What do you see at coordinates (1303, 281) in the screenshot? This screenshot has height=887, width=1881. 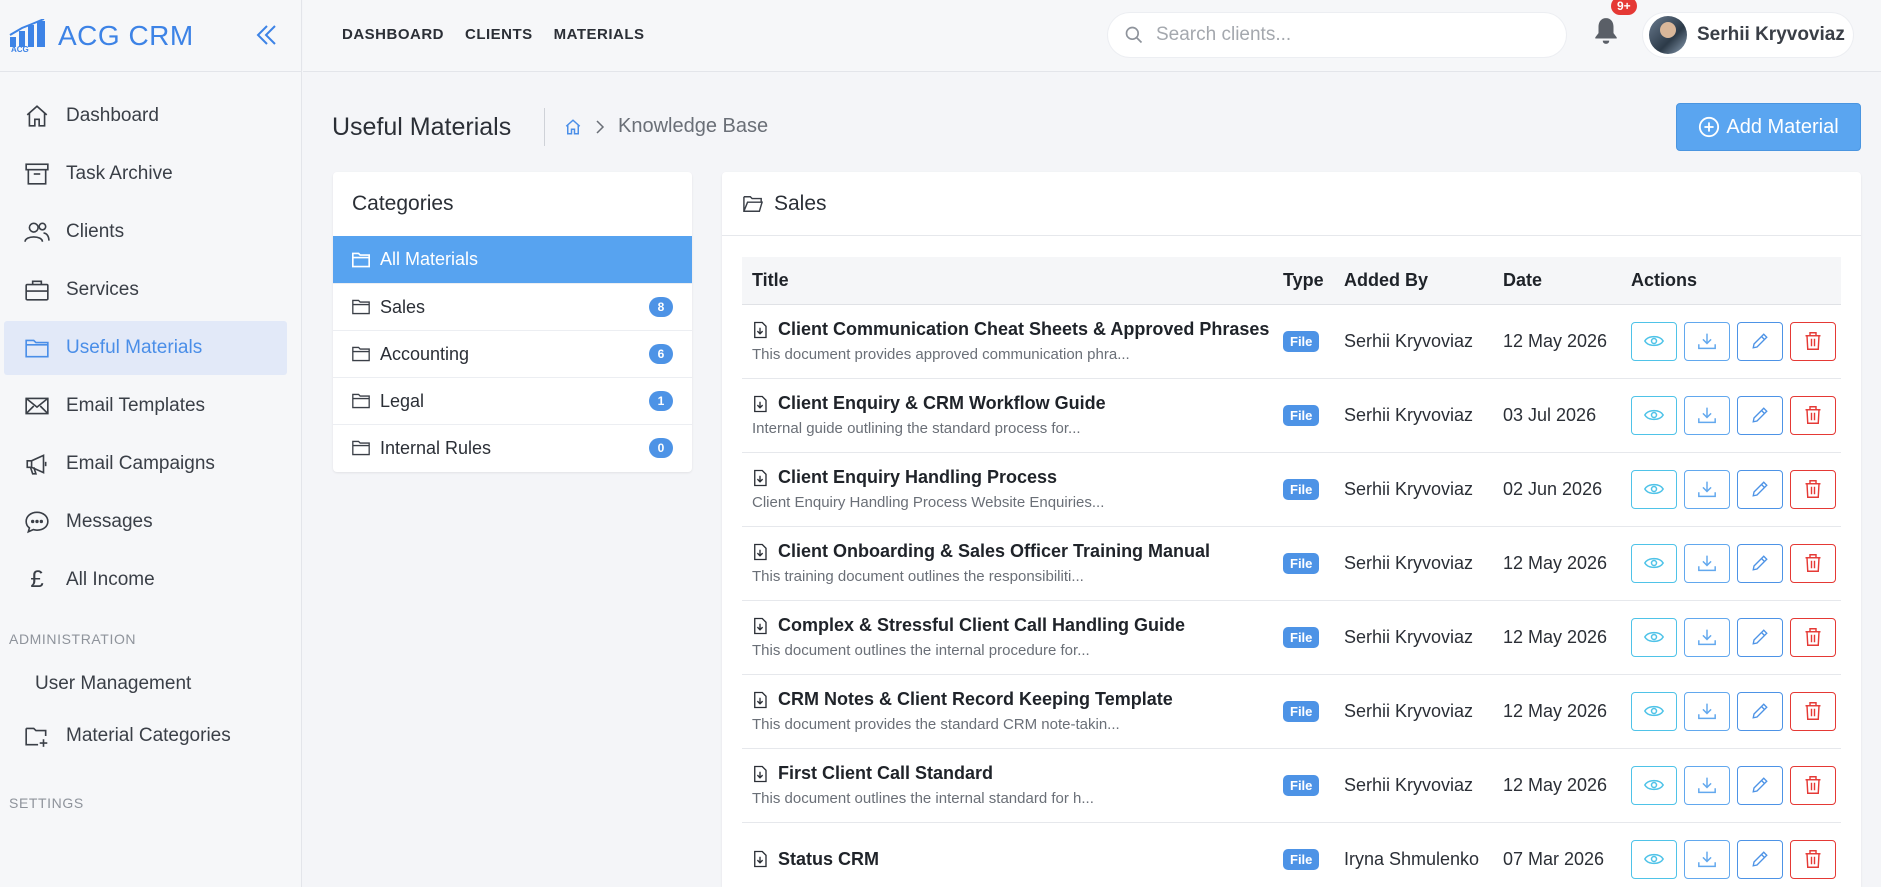 I see `column-header-type: Type` at bounding box center [1303, 281].